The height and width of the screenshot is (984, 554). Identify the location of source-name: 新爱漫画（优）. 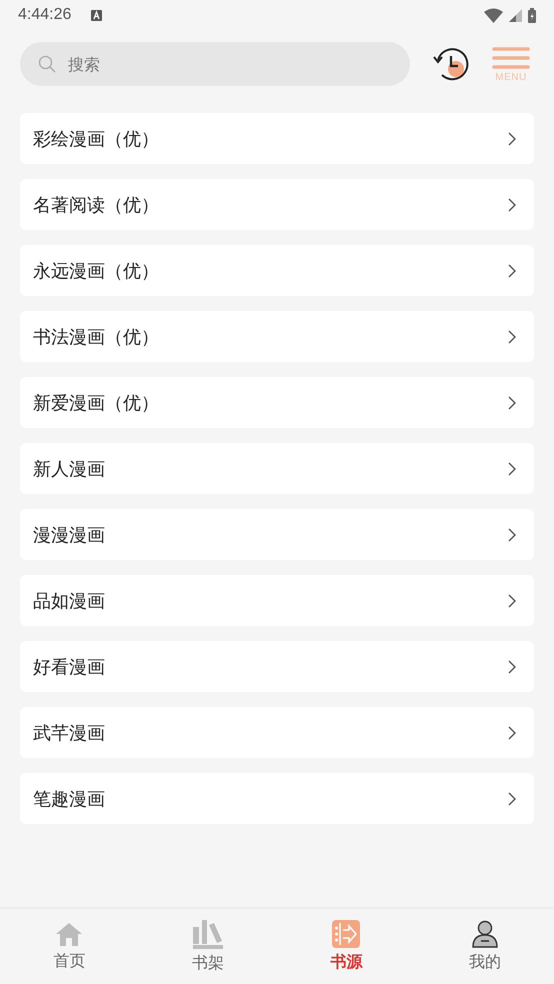
(96, 403).